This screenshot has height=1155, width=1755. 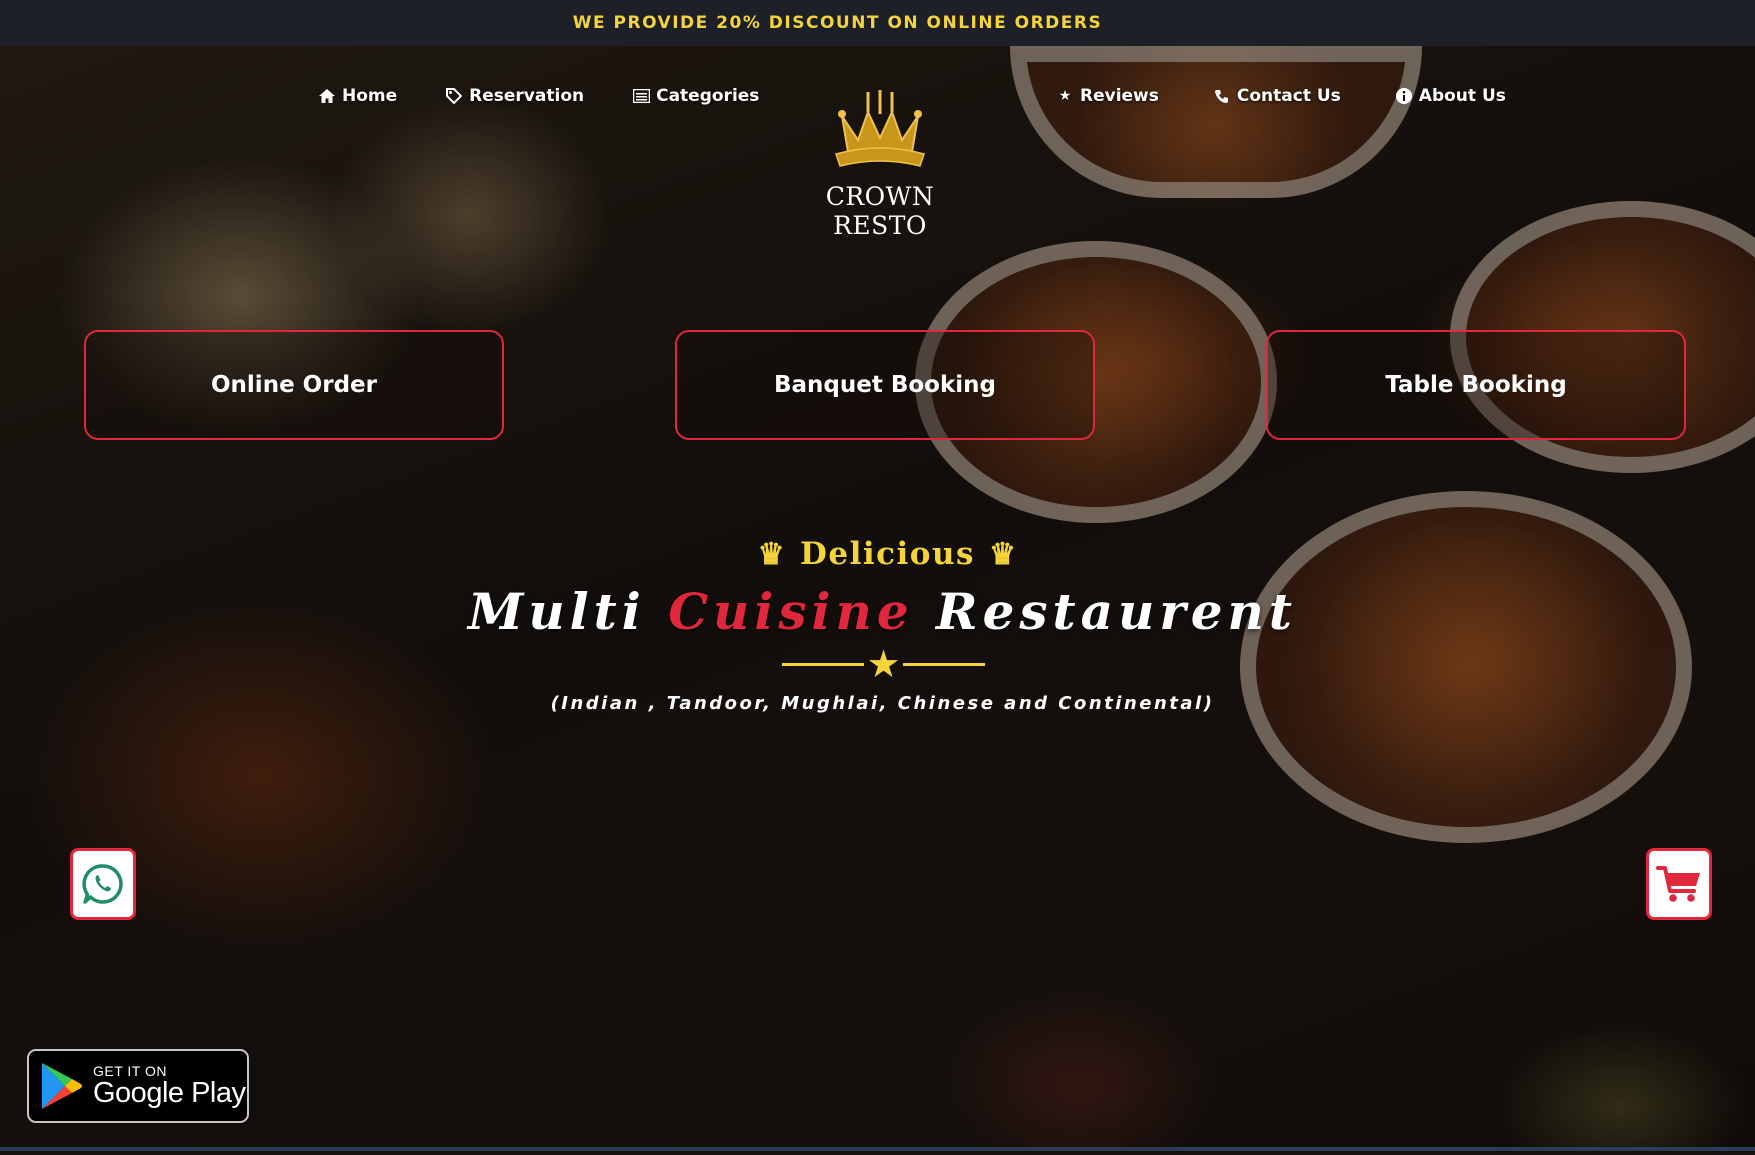 I want to click on nav-left: Home Reservation Categories, so click(x=538, y=96).